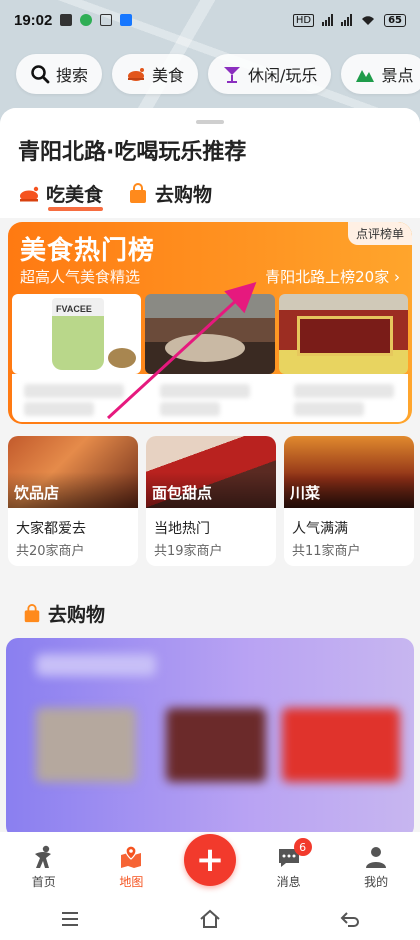  I want to click on chip-food: 美食, so click(155, 74).